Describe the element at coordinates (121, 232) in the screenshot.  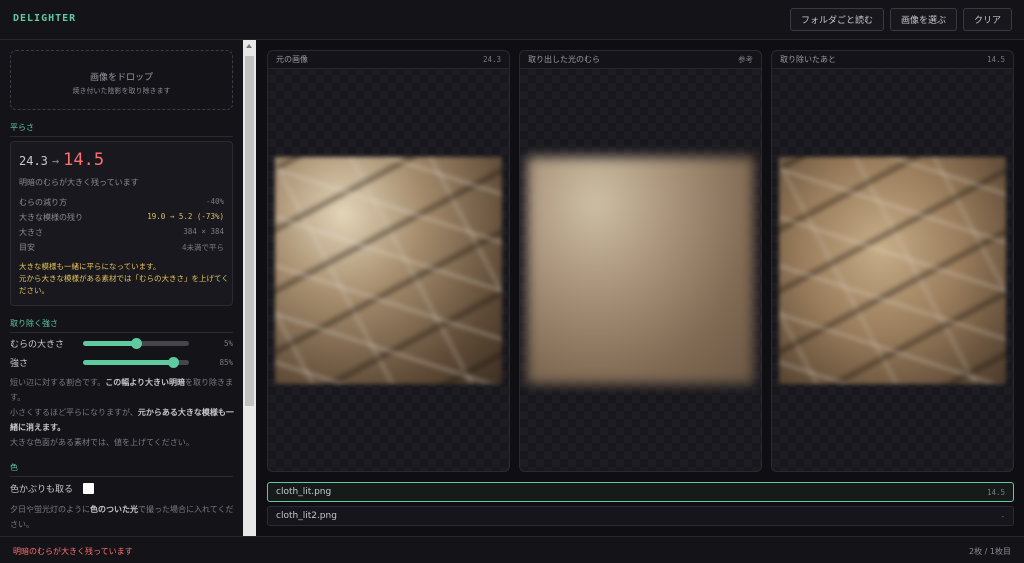
I see `stat-row: 大きさ 384 × 384` at that location.